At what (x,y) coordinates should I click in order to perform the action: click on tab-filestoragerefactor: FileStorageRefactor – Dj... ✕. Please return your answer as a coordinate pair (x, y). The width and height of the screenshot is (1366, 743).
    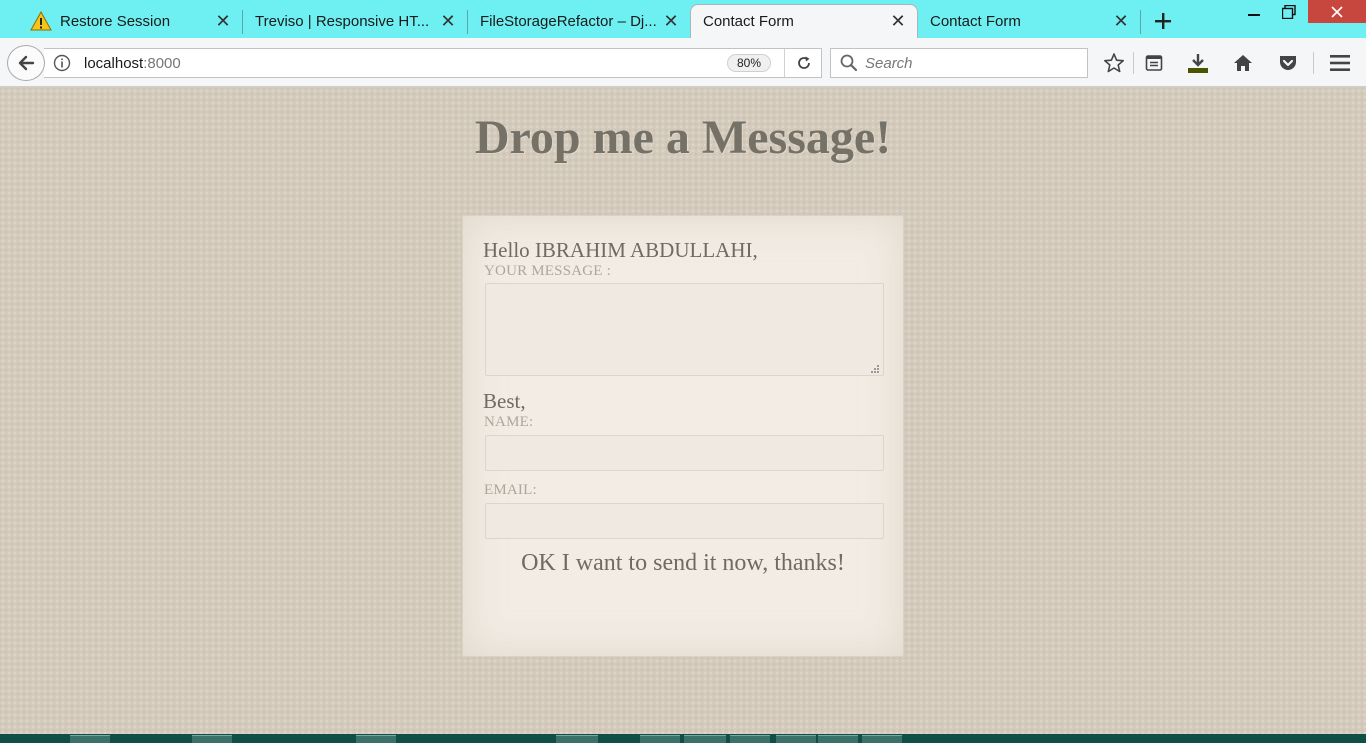
    Looking at the image, I should click on (579, 21).